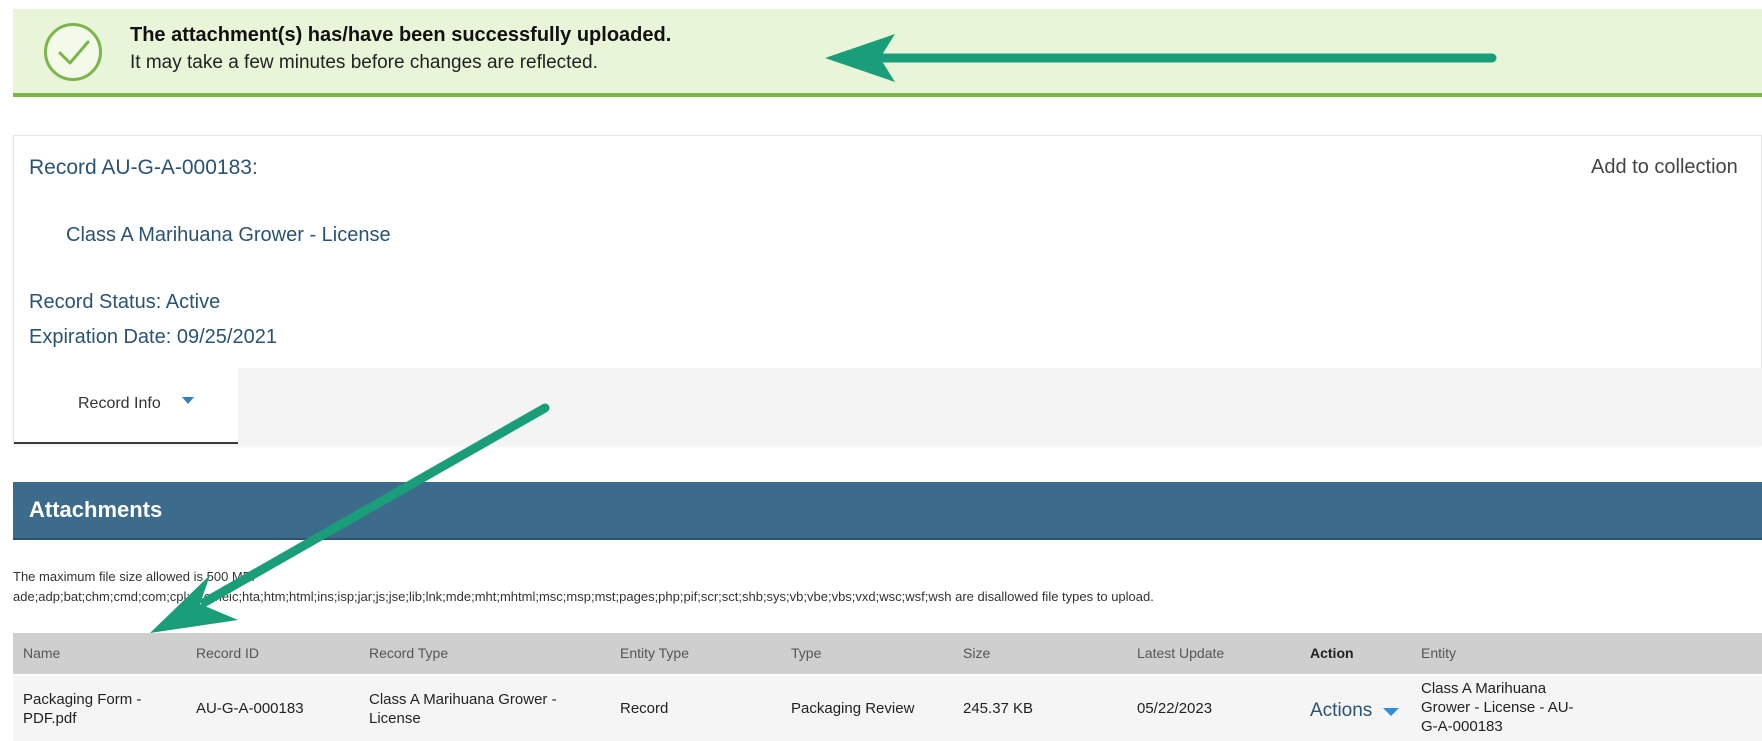  What do you see at coordinates (1180, 653) in the screenshot?
I see `column-header-latest-update: Latest Update` at bounding box center [1180, 653].